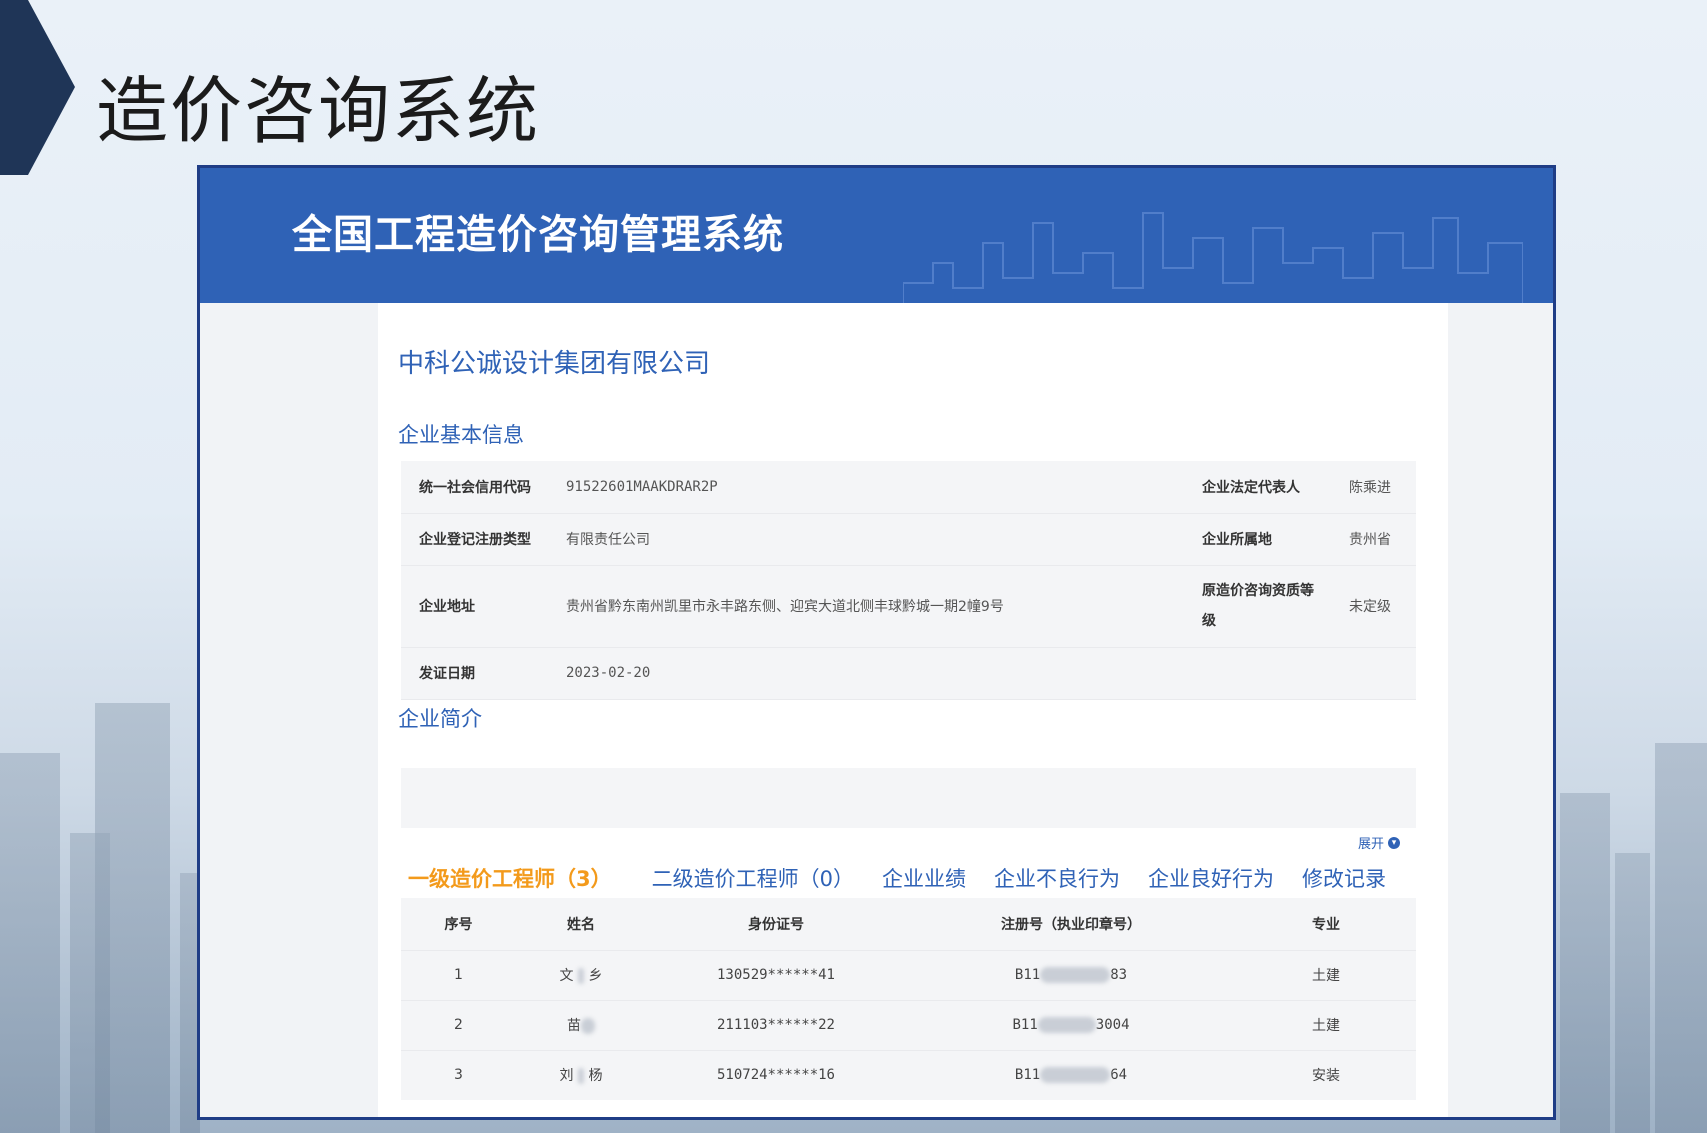 The height and width of the screenshot is (1133, 1707). I want to click on row-name: 苗, so click(581, 1024).